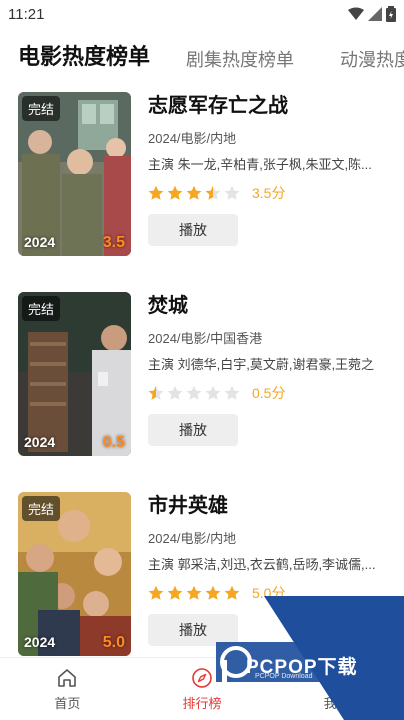  What do you see at coordinates (113, 642) in the screenshot?
I see `poster-score: 5.0` at bounding box center [113, 642].